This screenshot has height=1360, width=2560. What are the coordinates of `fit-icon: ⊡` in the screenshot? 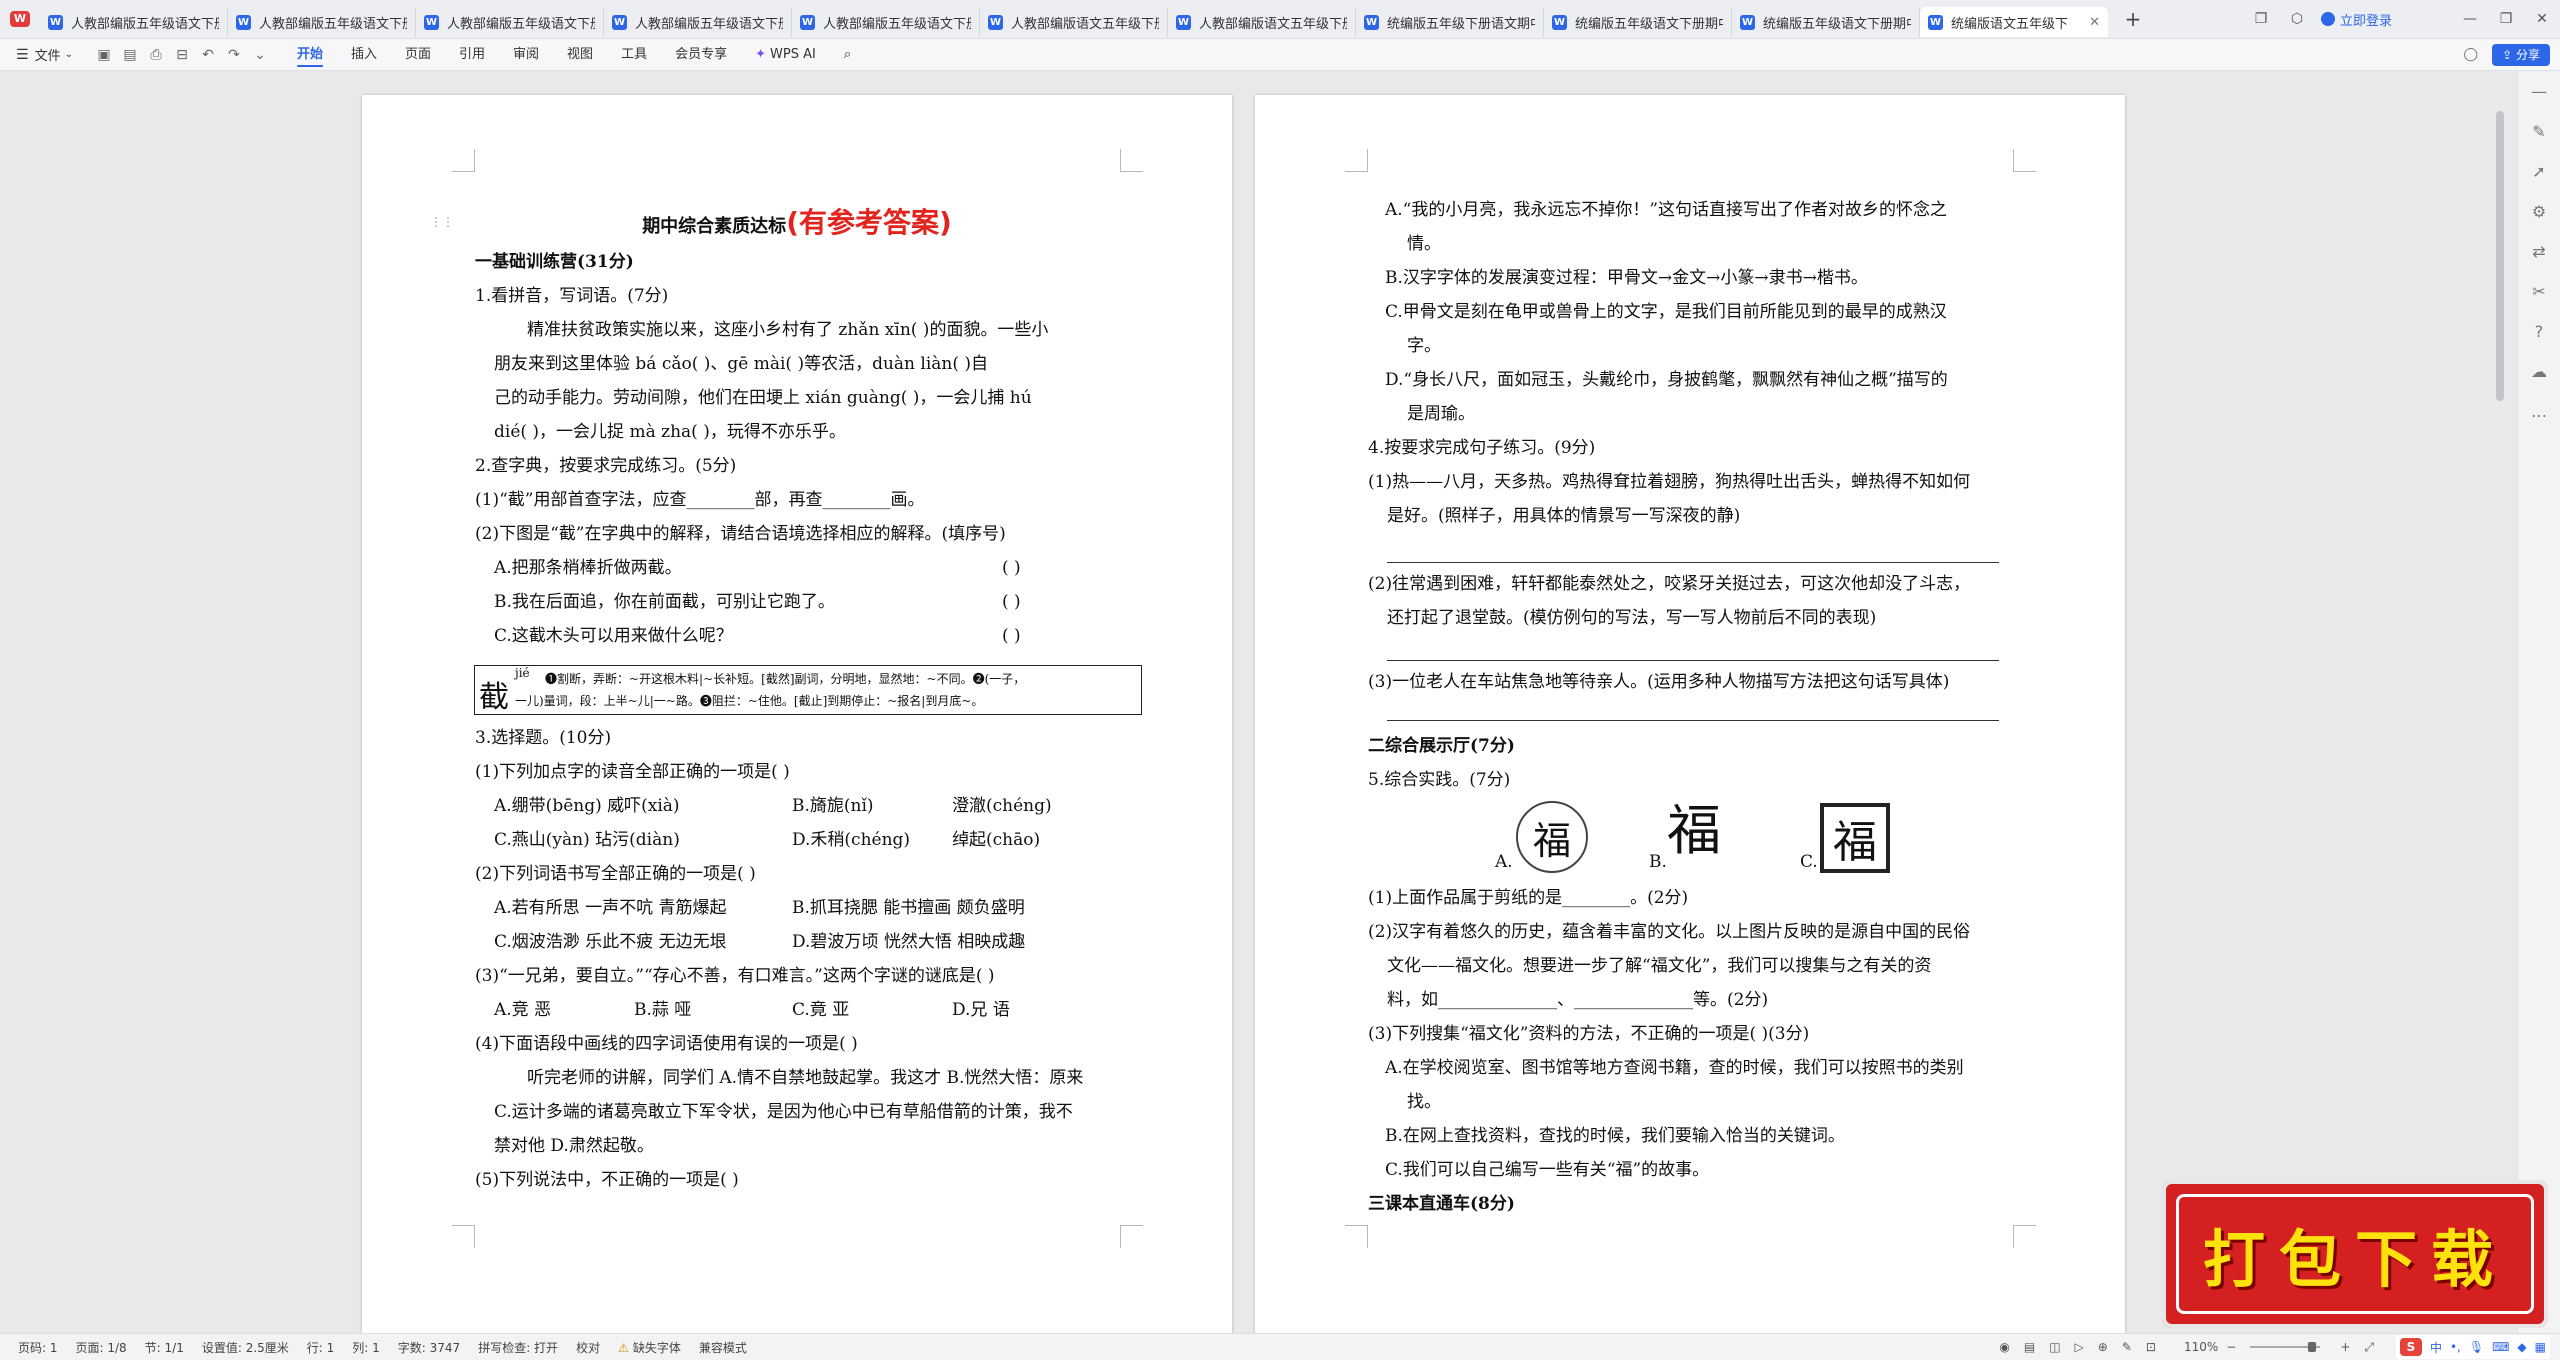 It's located at (2151, 1347).